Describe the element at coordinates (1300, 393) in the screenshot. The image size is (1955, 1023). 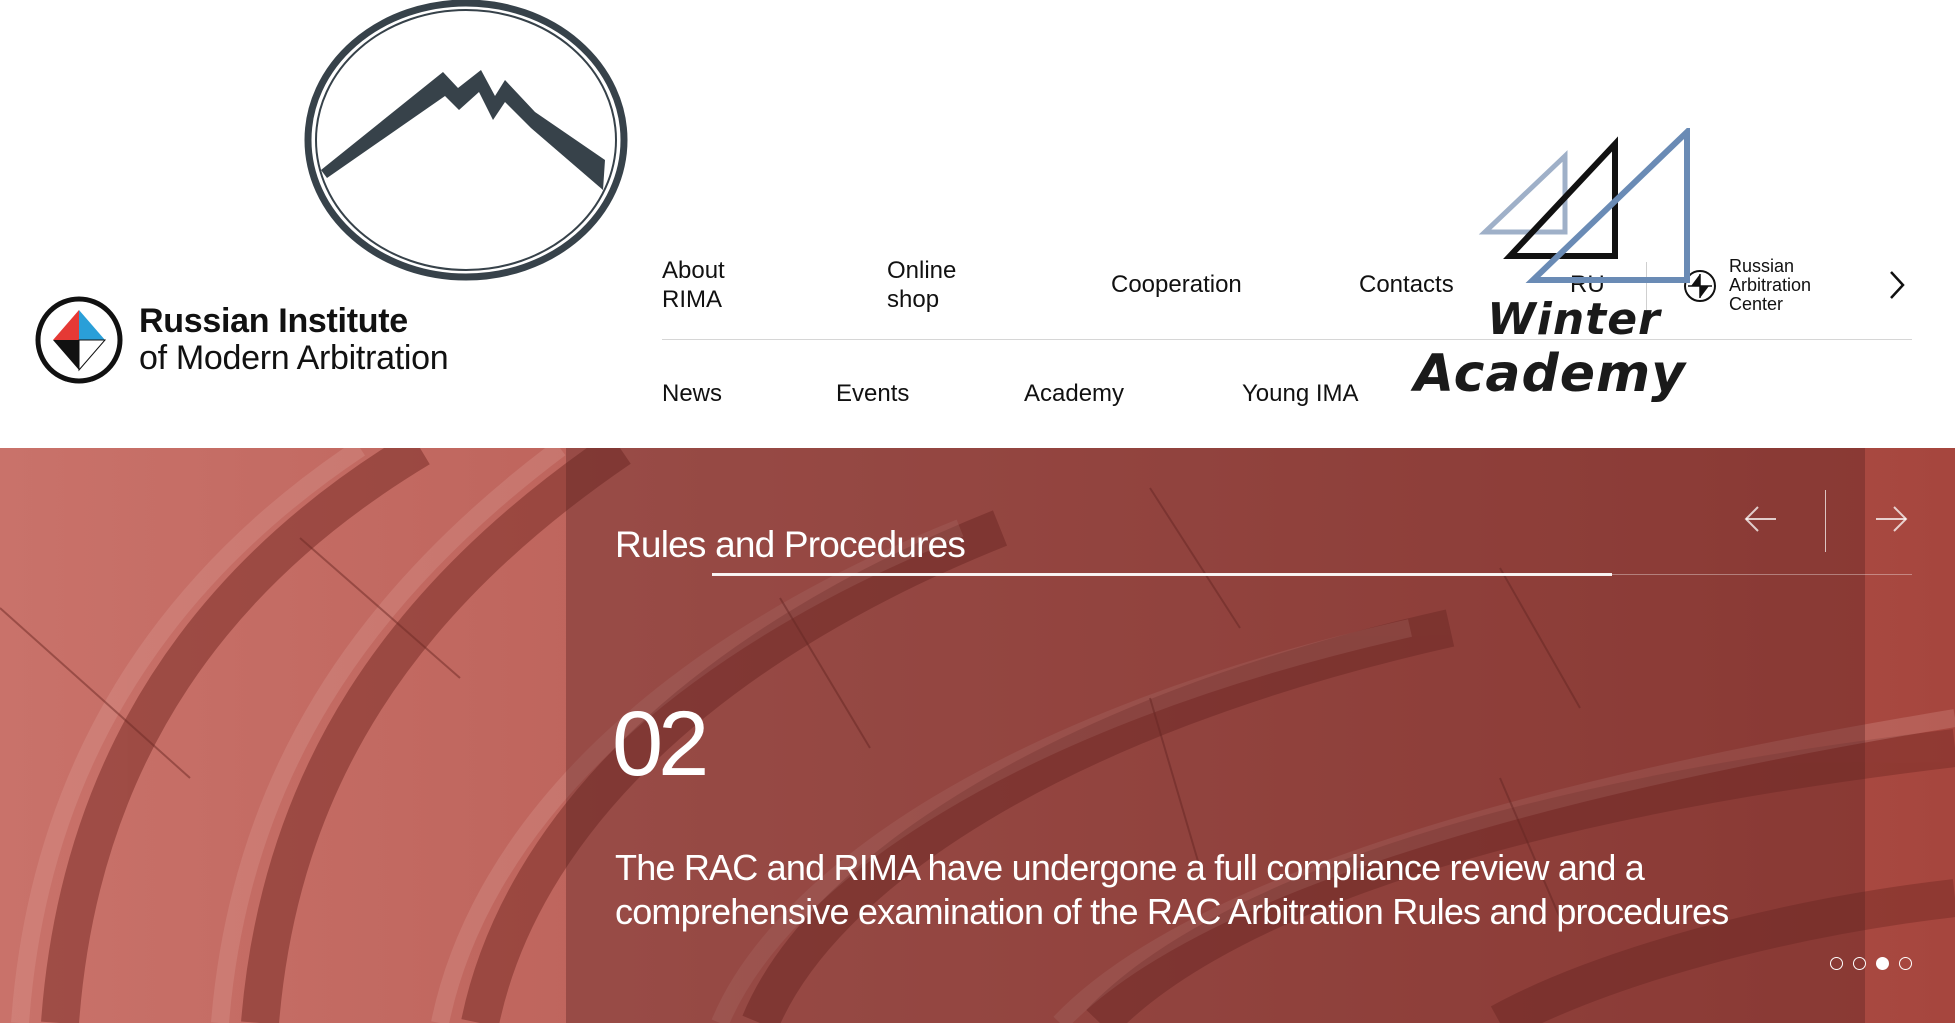
I see `nav-young-ima: Young IMA` at that location.